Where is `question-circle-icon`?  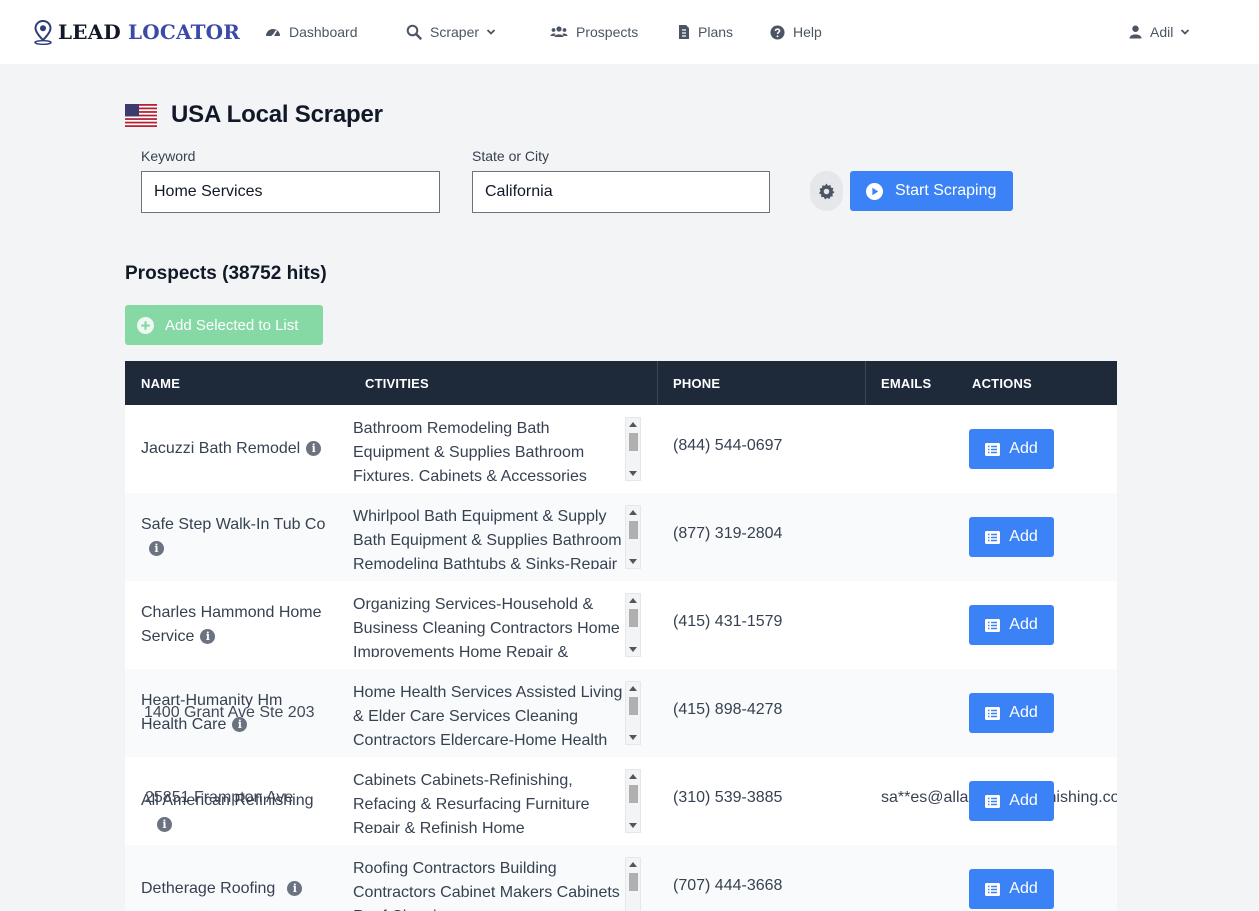
question-circle-icon is located at coordinates (777, 32).